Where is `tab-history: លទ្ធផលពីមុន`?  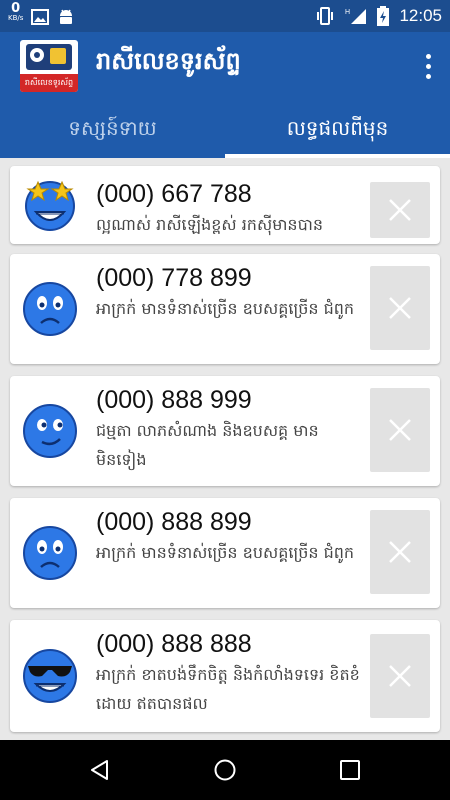 tab-history: លទ្ធផលពីមុន is located at coordinates (337, 129).